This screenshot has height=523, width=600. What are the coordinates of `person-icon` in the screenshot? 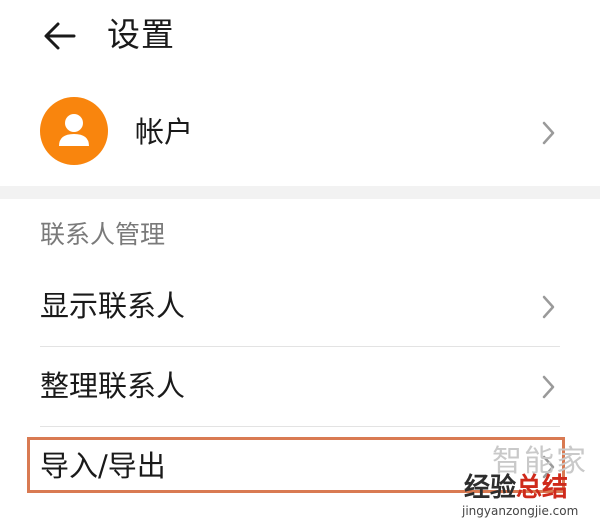 It's located at (74, 130).